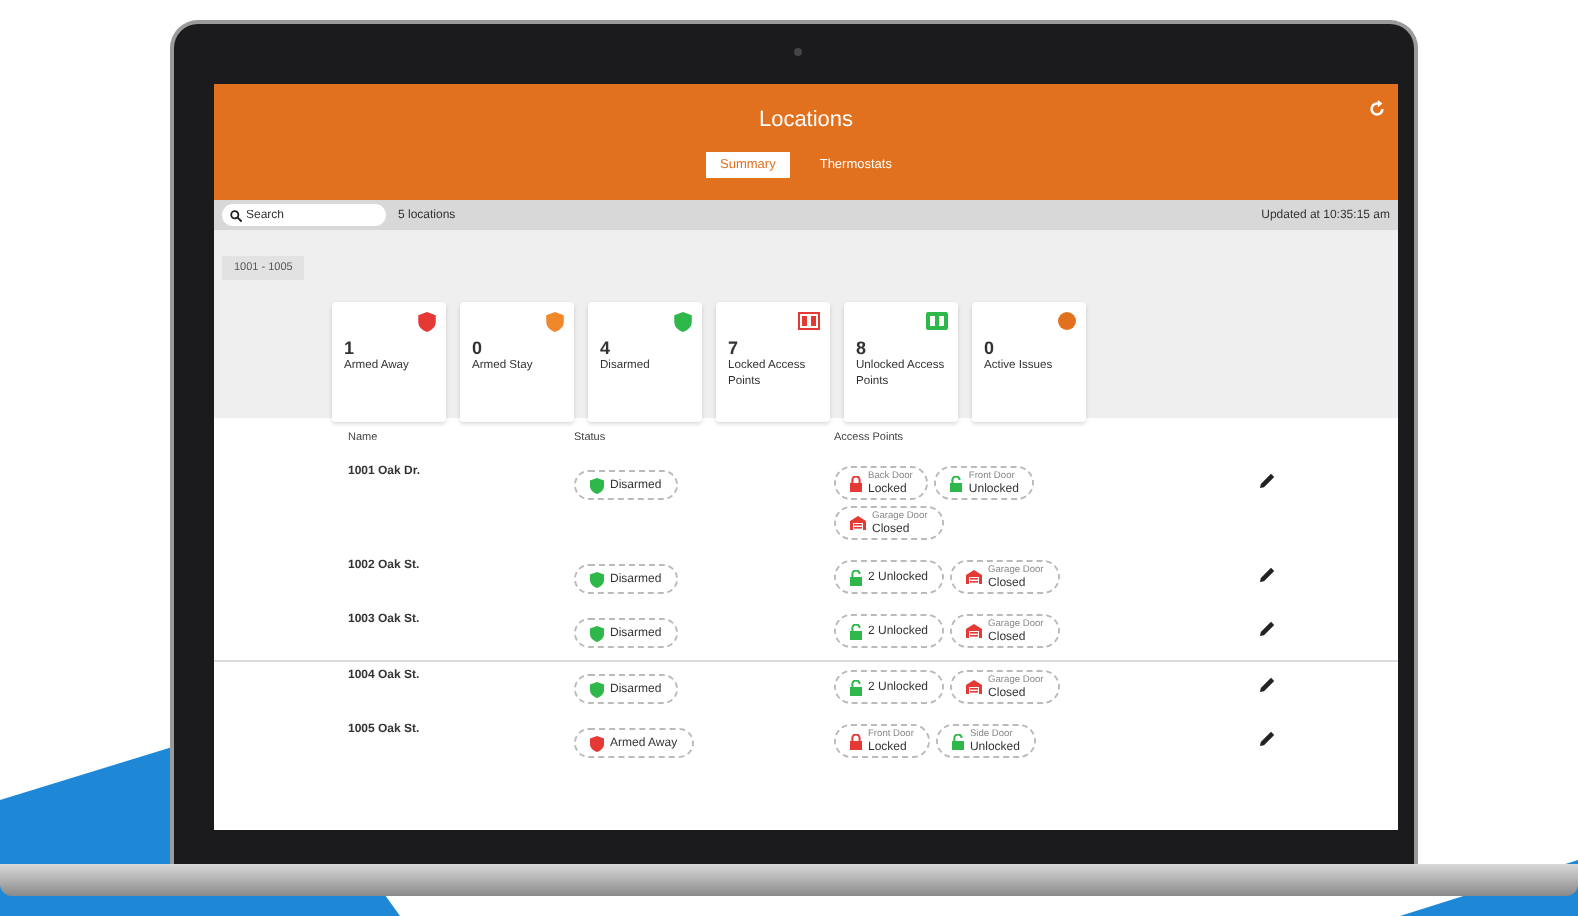 This screenshot has height=916, width=1578. What do you see at coordinates (806, 120) in the screenshot?
I see `page-title: Locations` at bounding box center [806, 120].